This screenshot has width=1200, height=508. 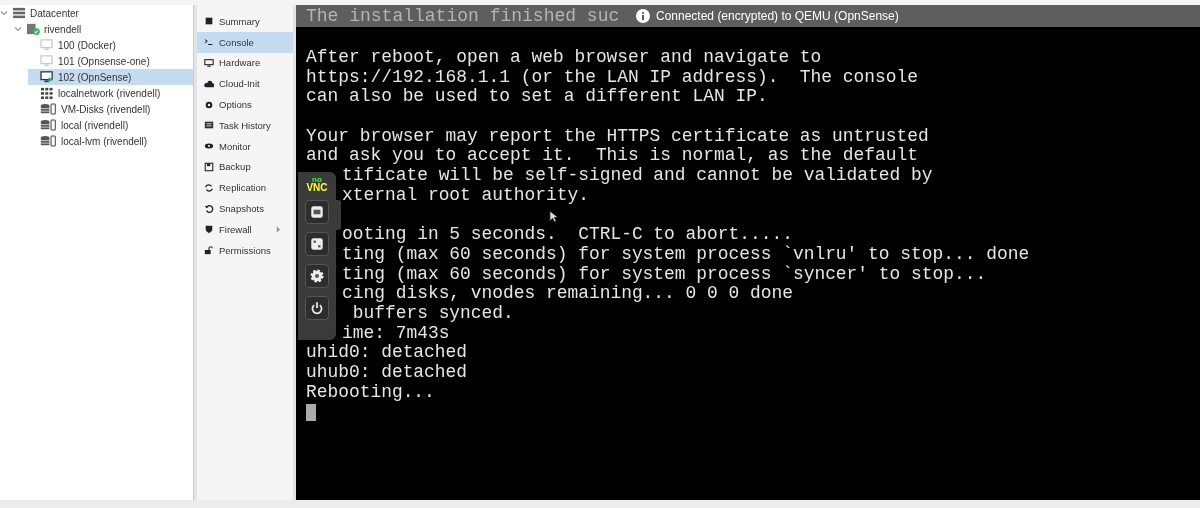 What do you see at coordinates (338, 215) in the screenshot?
I see `toolbar-handle` at bounding box center [338, 215].